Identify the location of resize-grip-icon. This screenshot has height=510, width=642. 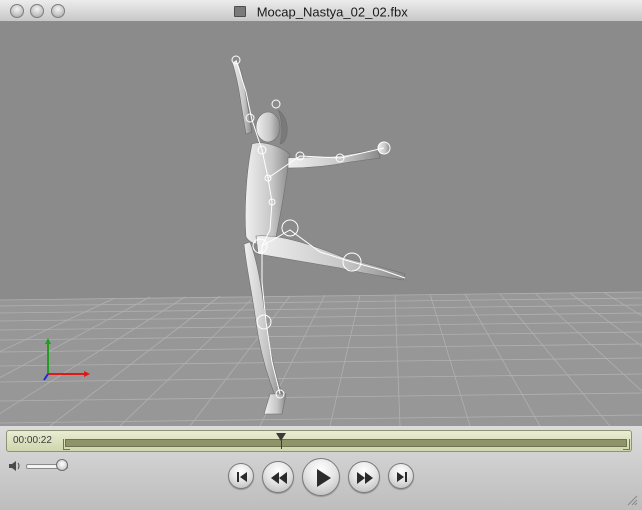
(632, 500).